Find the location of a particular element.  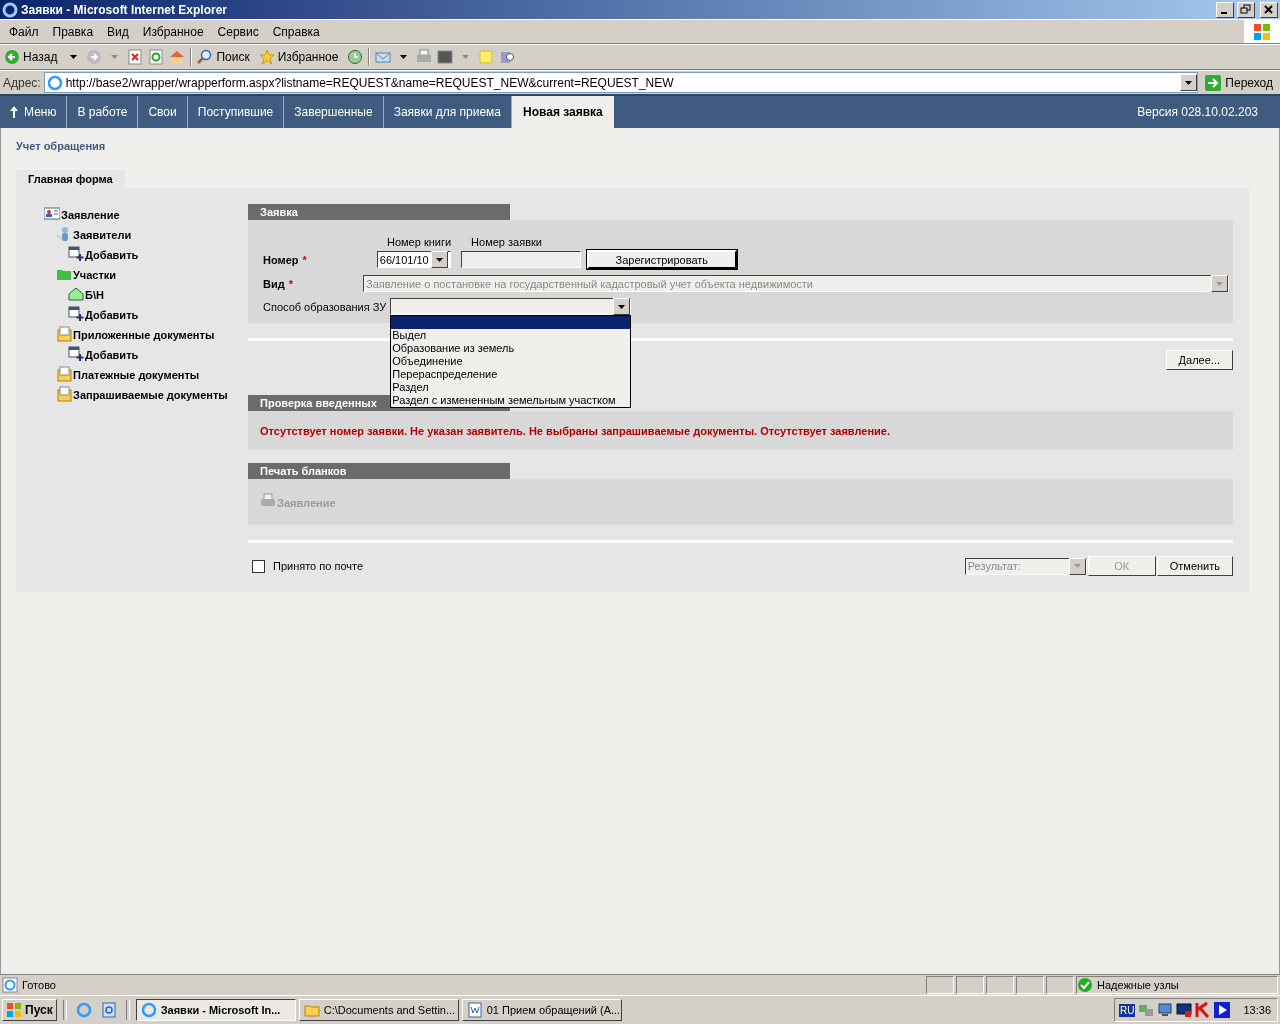

history-icon is located at coordinates (355, 57).